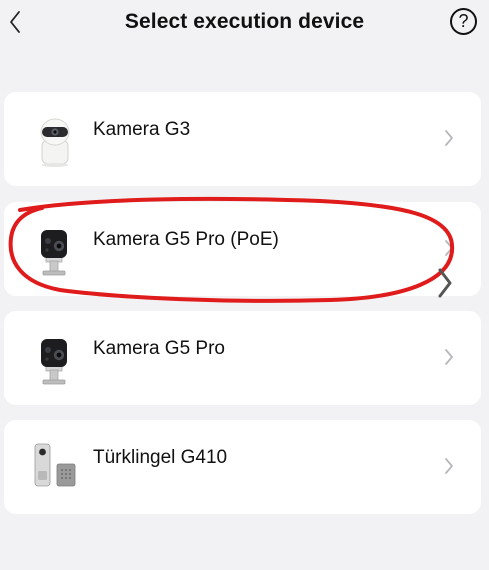 The width and height of the screenshot is (489, 570). I want to click on device-name: Kamera G3, so click(142, 129).